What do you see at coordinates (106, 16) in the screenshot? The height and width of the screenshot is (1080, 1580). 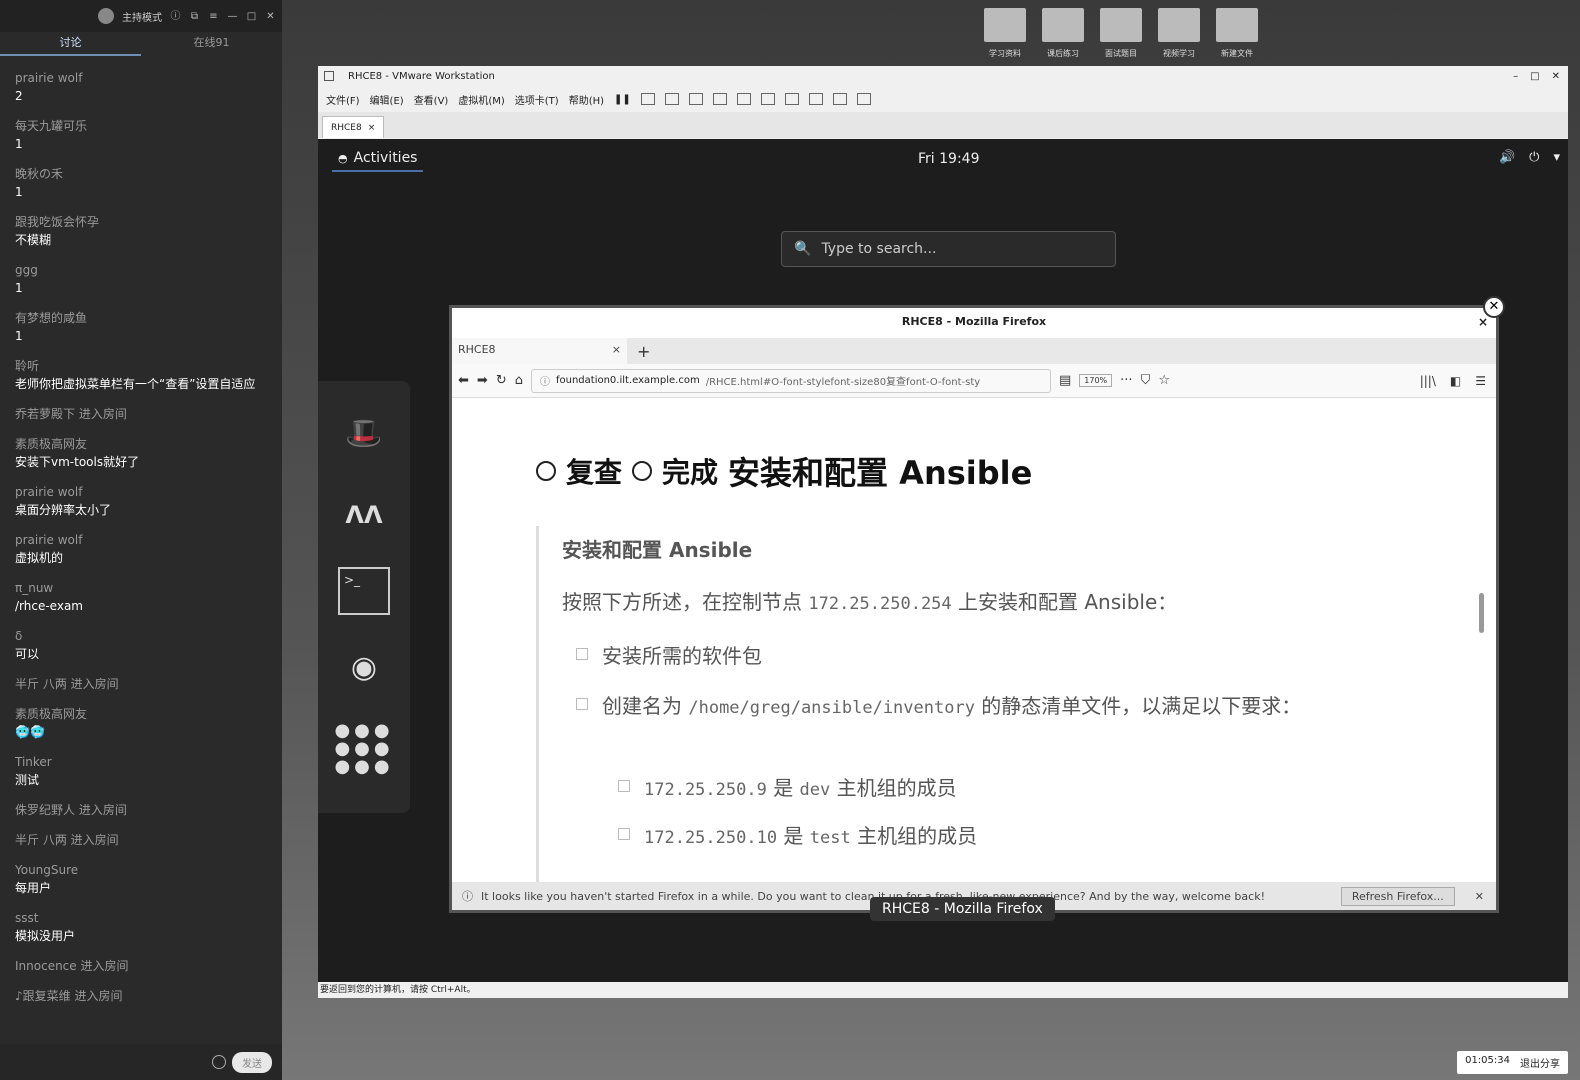 I see `host-avatar` at bounding box center [106, 16].